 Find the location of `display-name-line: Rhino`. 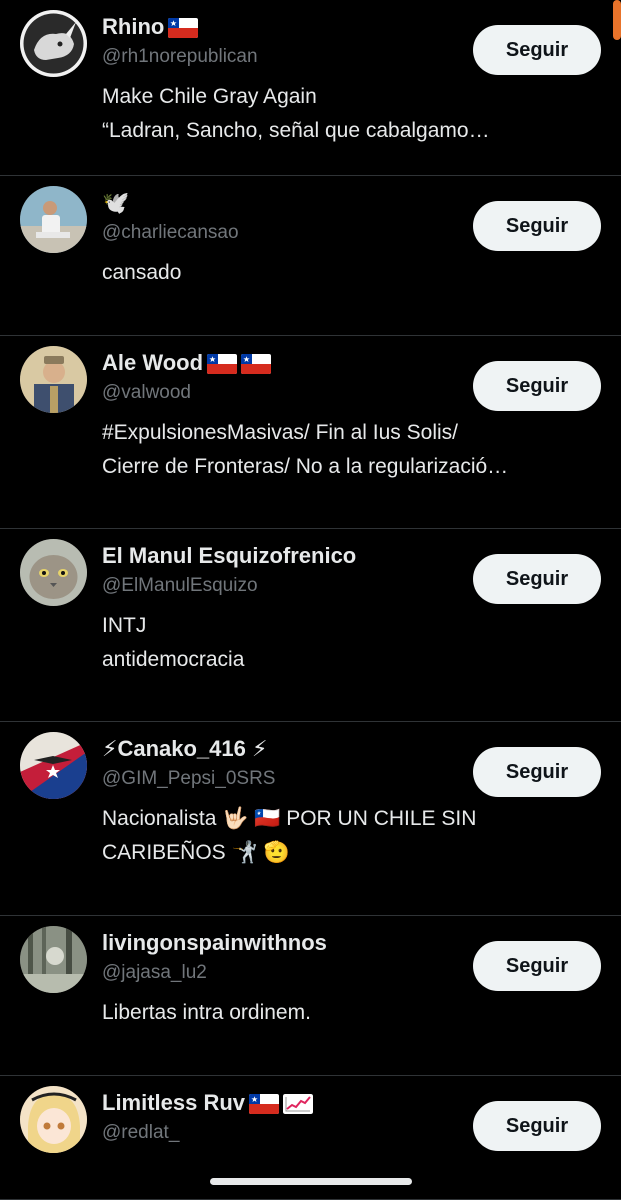

display-name-line: Rhino is located at coordinates (276, 27).